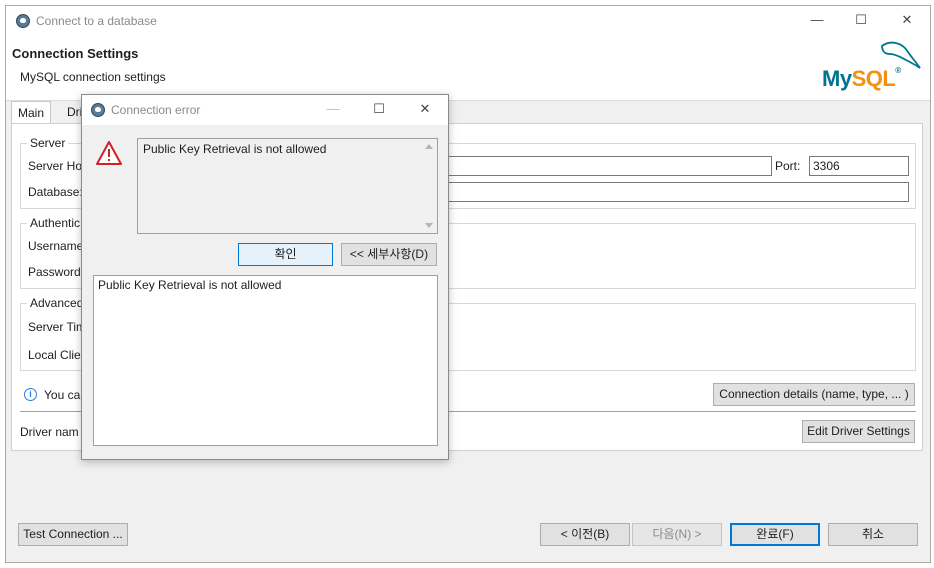 The width and height of the screenshot is (934, 568). I want to click on title-bar: Connect to a database — ☐ ✕, so click(468, 21).